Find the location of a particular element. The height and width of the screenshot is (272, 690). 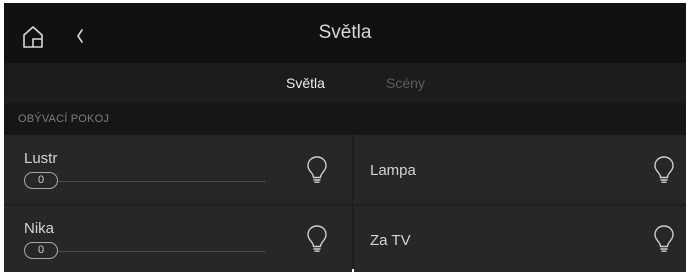

room-section-header: OBÝVACÍ POKOJ is located at coordinates (345, 119).